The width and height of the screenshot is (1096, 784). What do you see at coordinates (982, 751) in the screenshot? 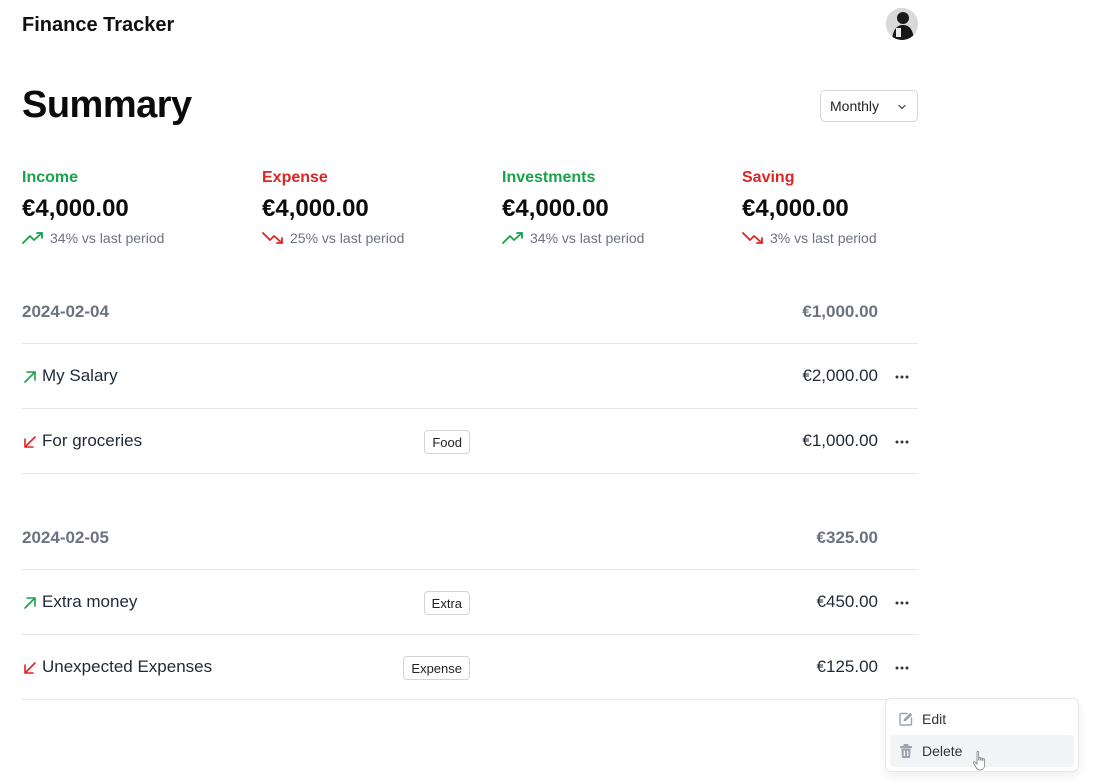
I see `menu-item-delete: Delete` at bounding box center [982, 751].